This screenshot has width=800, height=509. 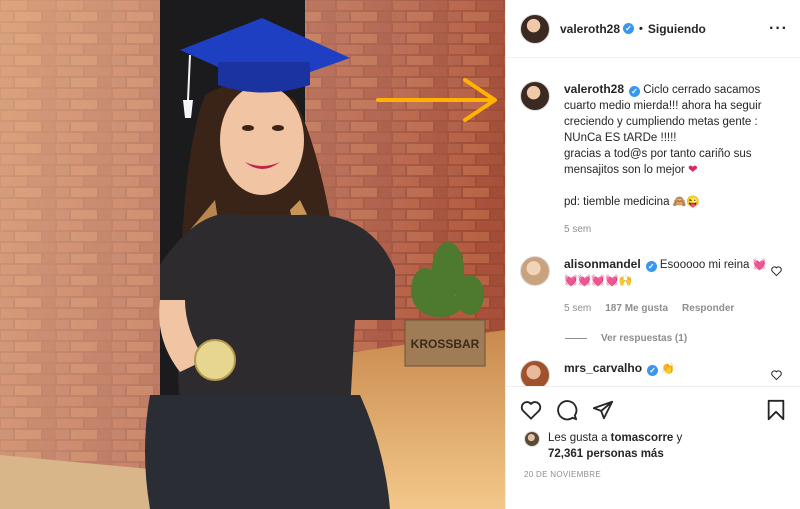 I want to click on liker-username: tomascorre, so click(x=642, y=438).